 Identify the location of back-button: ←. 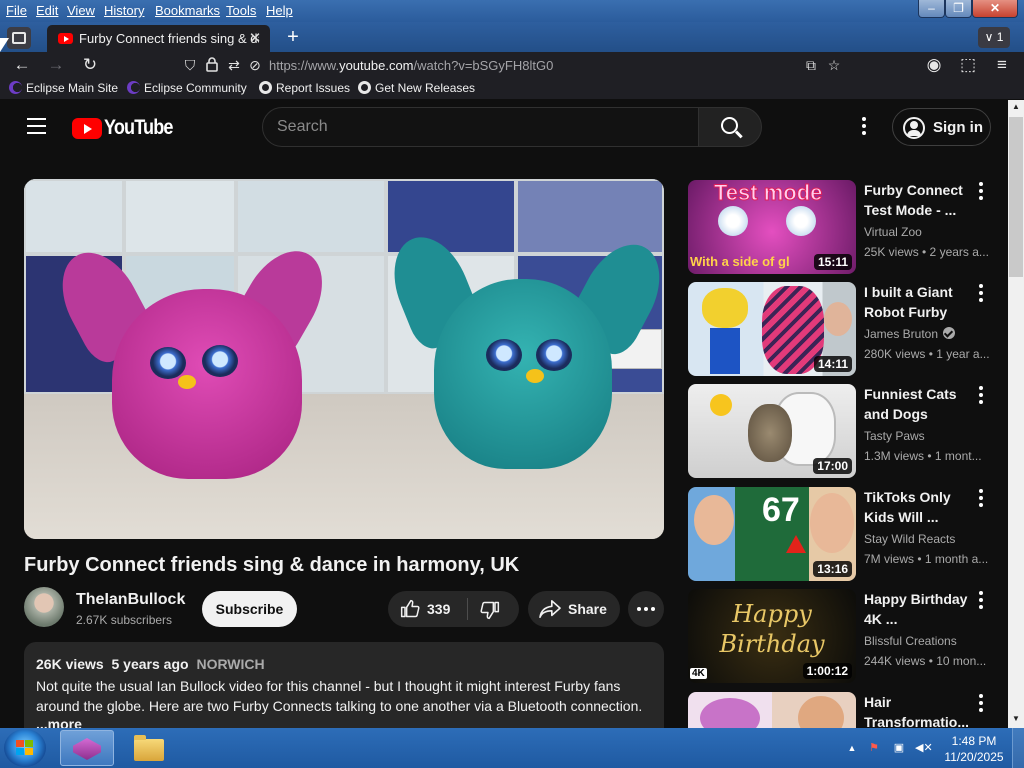
(22, 65).